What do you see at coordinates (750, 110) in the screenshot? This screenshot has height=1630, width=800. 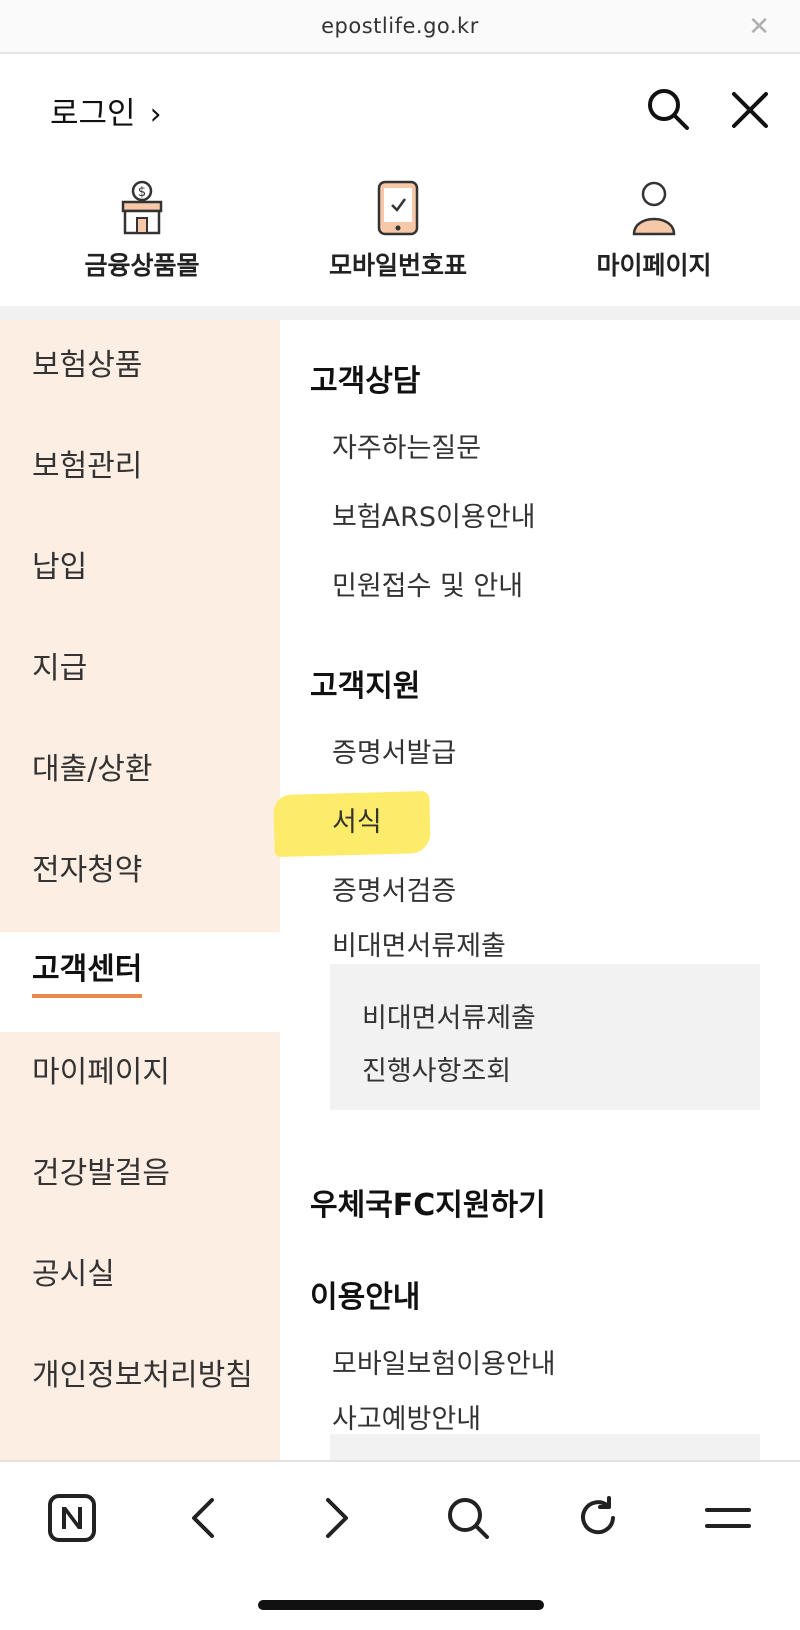 I see `close-icon` at bounding box center [750, 110].